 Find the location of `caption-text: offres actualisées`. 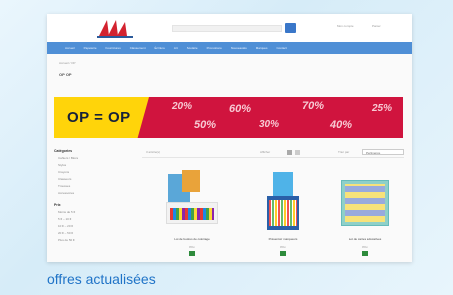

caption-text: offres actualisées is located at coordinates (101, 279).